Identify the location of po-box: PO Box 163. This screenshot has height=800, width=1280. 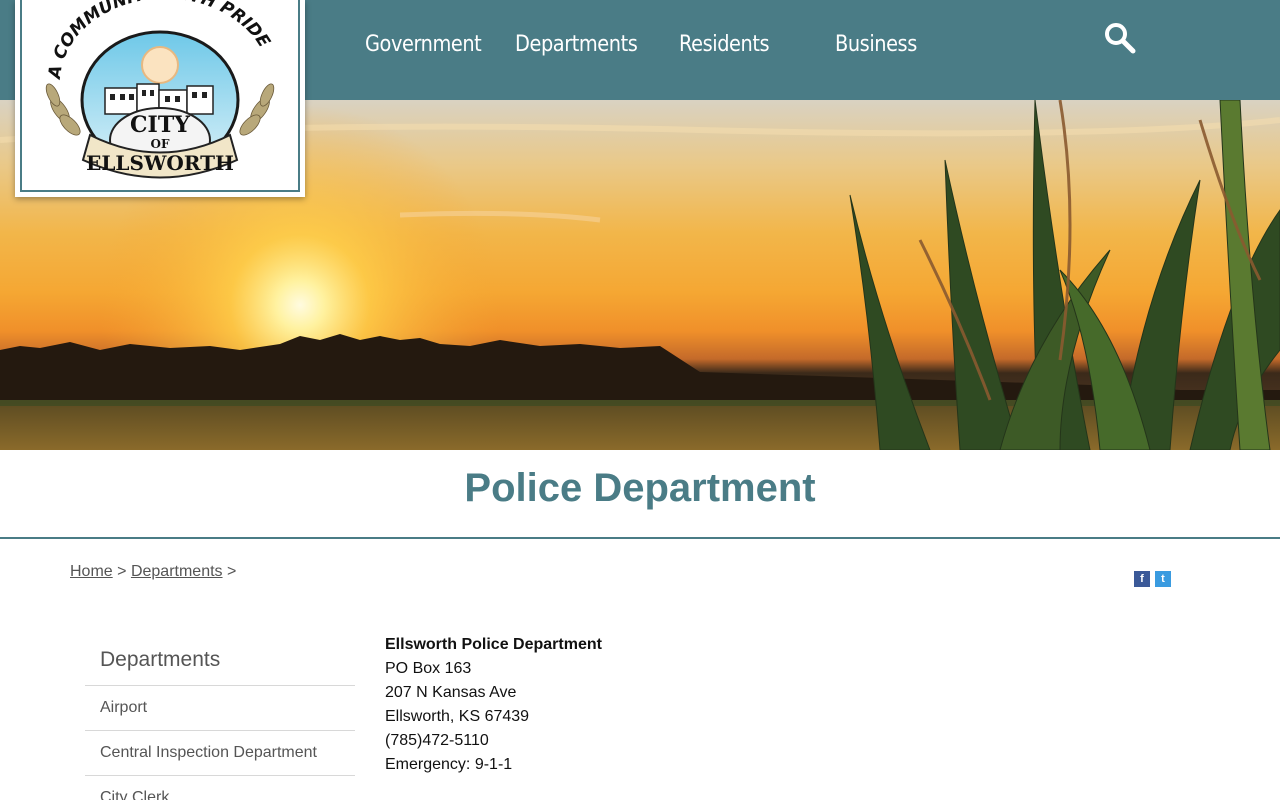
(428, 668).